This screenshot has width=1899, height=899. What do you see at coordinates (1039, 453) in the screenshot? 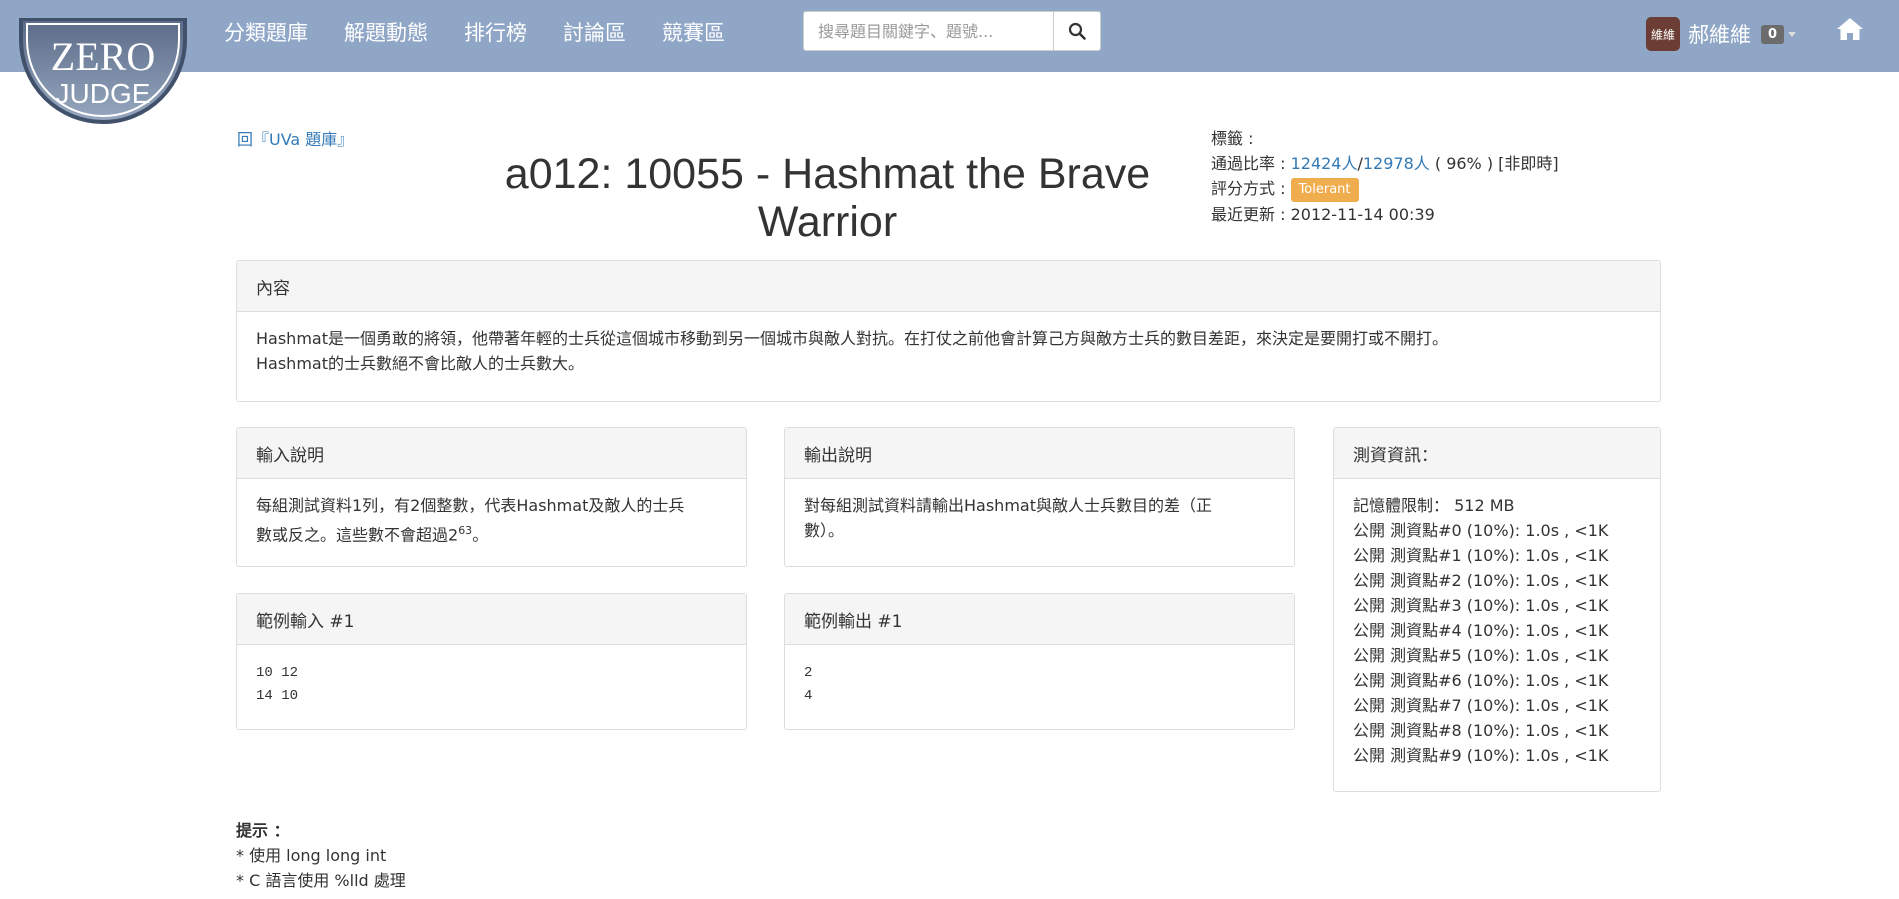
I see `output-description-heading: 輸出說明` at bounding box center [1039, 453].